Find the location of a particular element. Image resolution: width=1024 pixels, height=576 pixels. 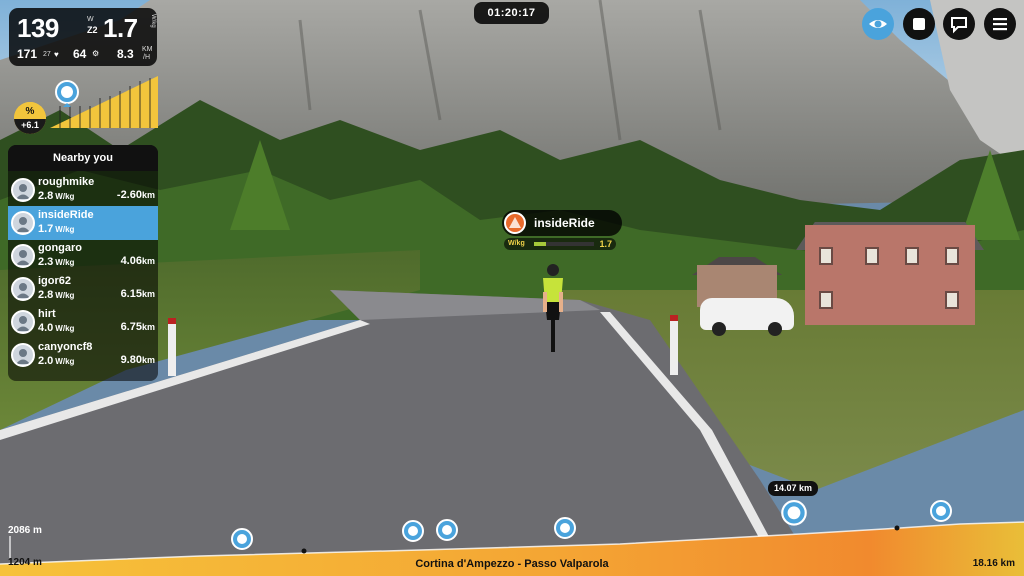

gear-icon: ⚙ is located at coordinates (96, 53).